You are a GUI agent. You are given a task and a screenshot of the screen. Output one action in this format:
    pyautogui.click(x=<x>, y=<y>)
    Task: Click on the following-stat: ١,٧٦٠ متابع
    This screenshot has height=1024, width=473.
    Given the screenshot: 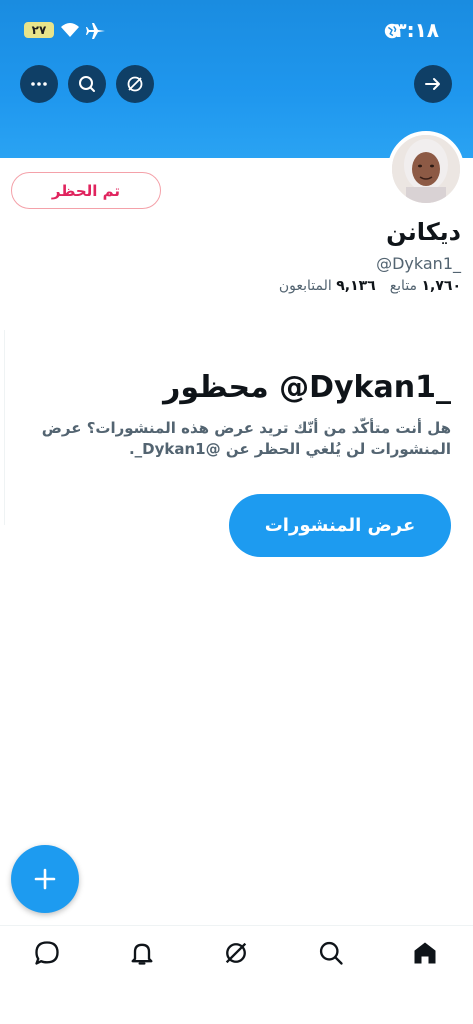 What is the action you would take?
    pyautogui.click(x=425, y=286)
    